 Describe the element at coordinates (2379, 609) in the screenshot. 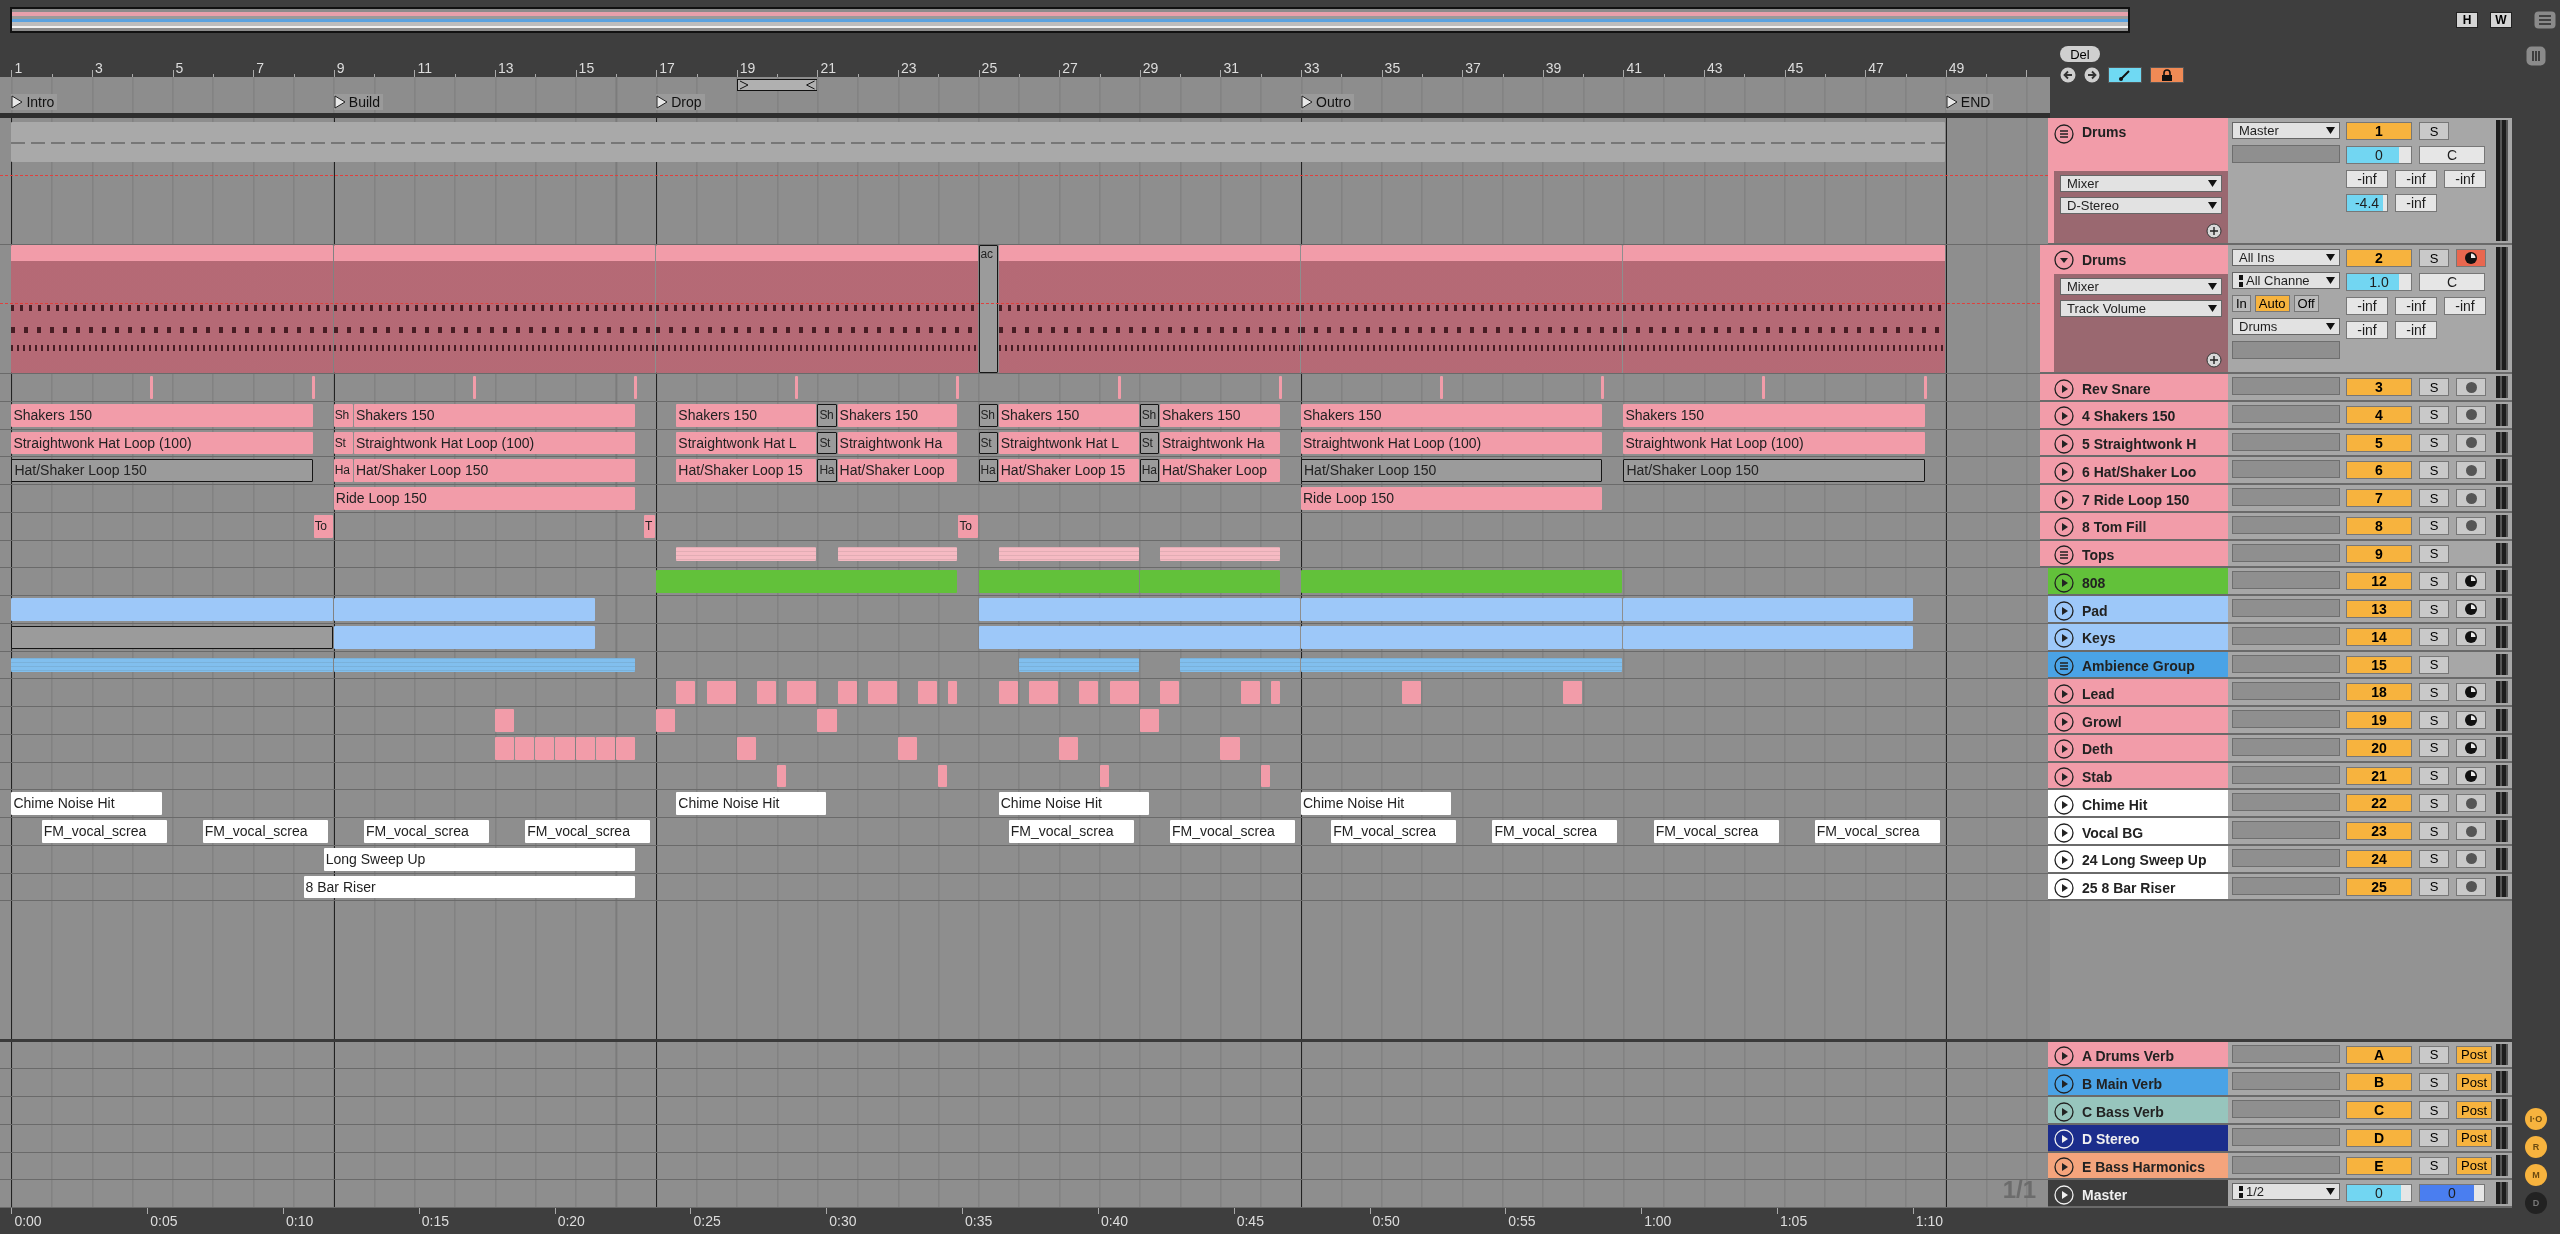

I see `track-activator-button: 13` at that location.